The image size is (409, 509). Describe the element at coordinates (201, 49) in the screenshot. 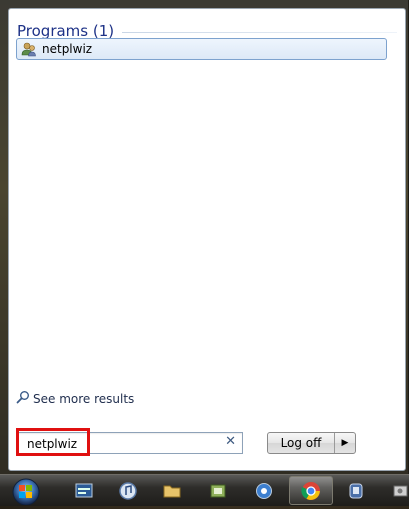

I see `search-result-netplwiz: netplwiz` at that location.